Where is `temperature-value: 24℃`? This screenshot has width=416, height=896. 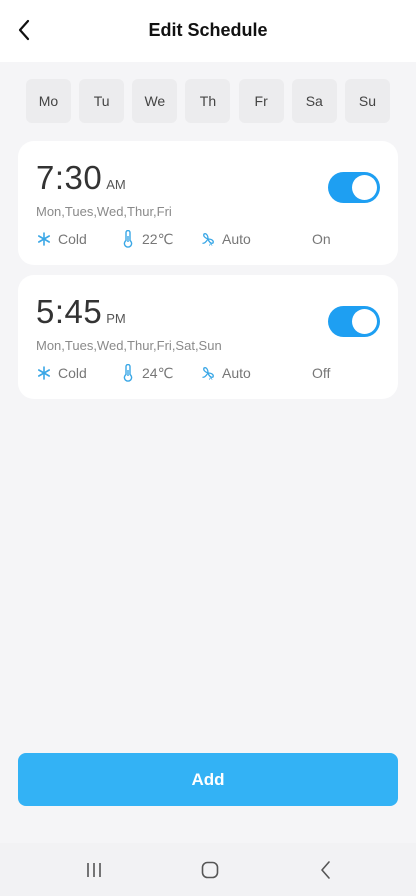
temperature-value: 24℃ is located at coordinates (158, 372).